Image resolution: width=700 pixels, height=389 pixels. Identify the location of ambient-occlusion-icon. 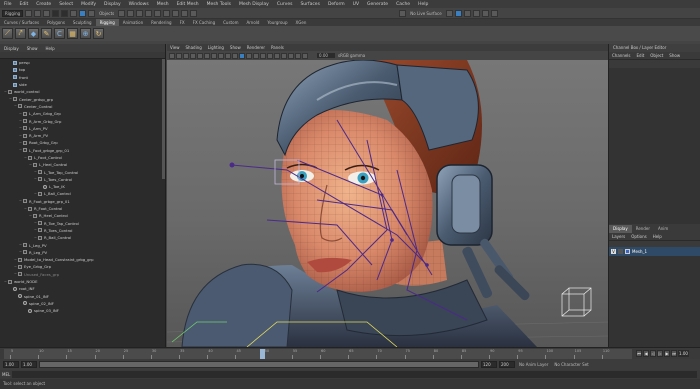
(277, 55).